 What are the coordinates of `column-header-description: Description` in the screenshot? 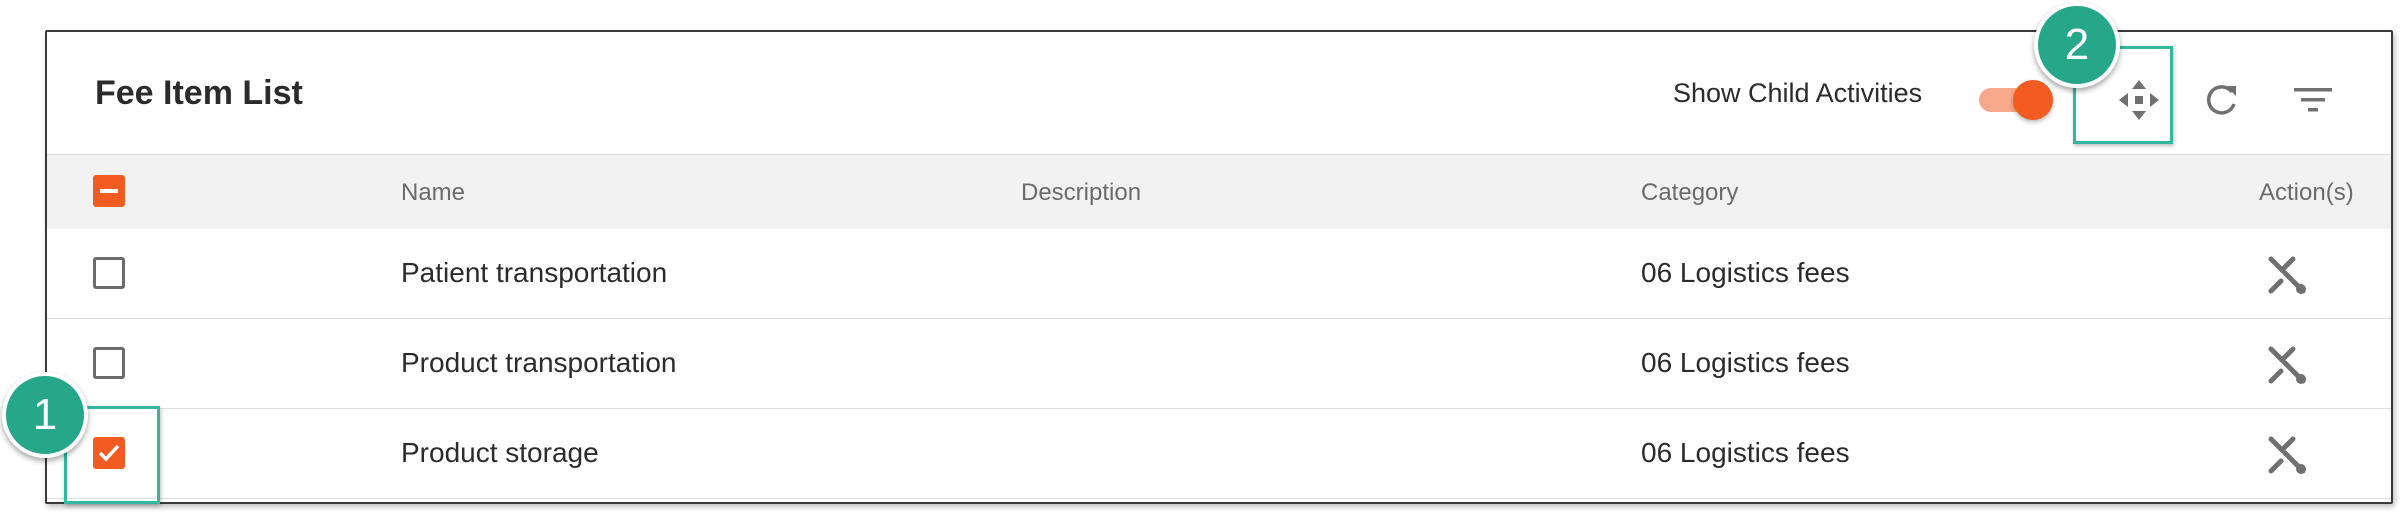 It's located at (1081, 193).